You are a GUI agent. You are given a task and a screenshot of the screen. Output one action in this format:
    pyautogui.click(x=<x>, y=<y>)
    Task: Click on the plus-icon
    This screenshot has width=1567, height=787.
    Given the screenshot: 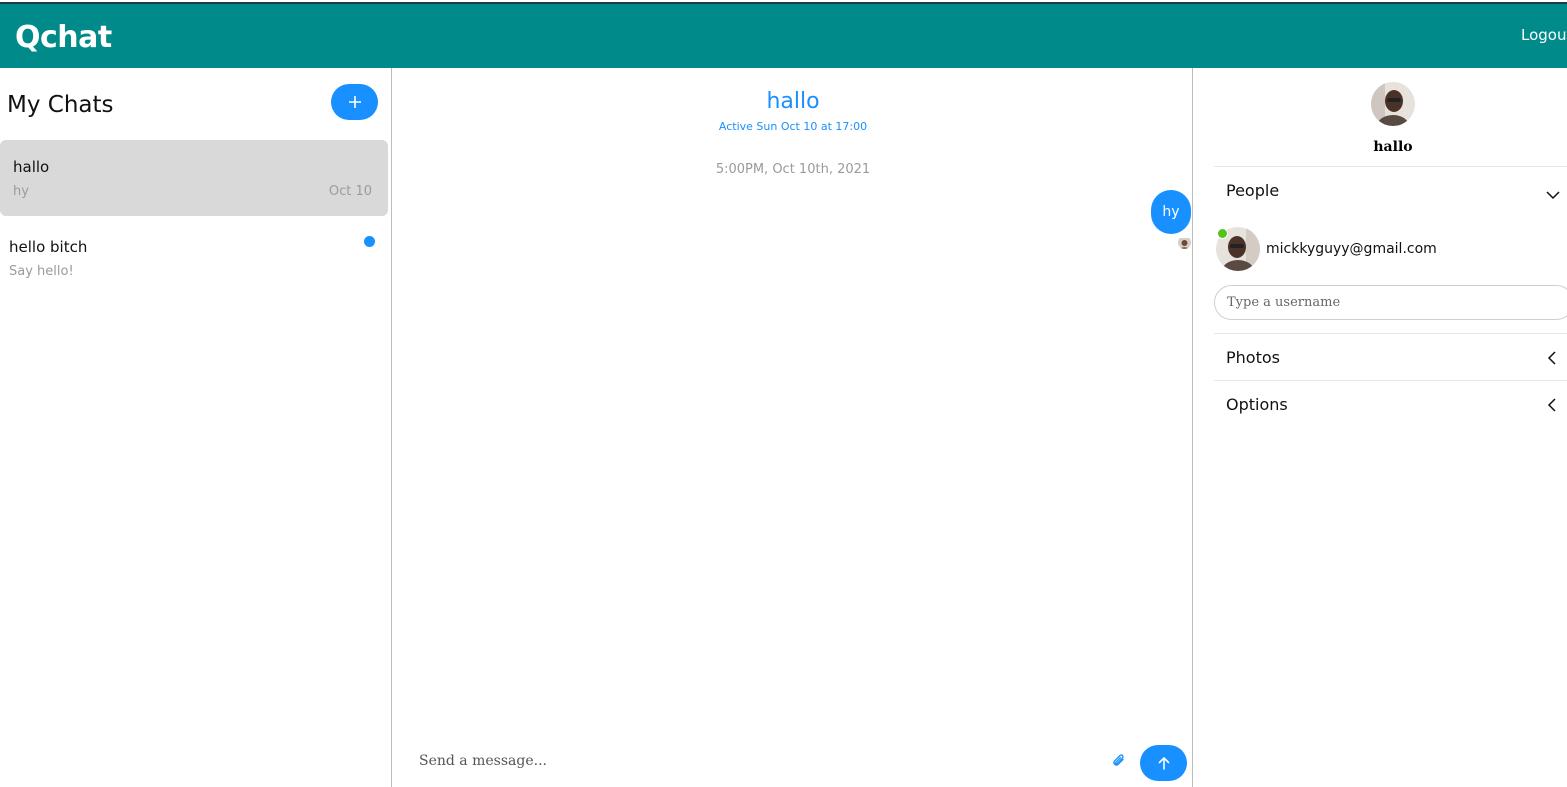 What is the action you would take?
    pyautogui.click(x=354, y=102)
    